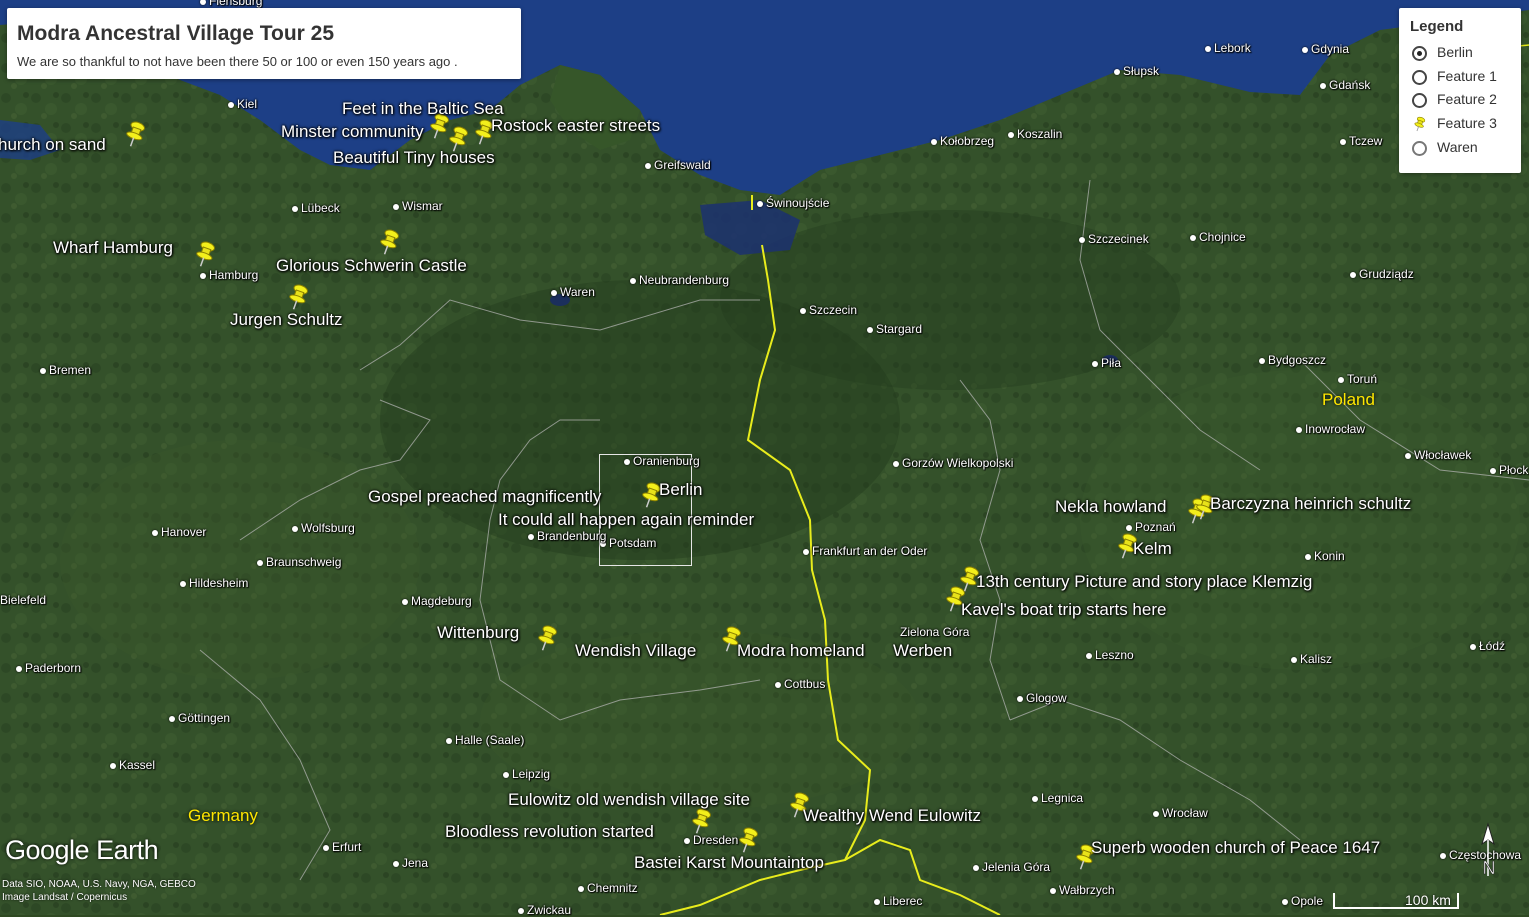 The height and width of the screenshot is (917, 1529). Describe the element at coordinates (1114, 239) in the screenshot. I see `city-label: Szczecinek` at that location.